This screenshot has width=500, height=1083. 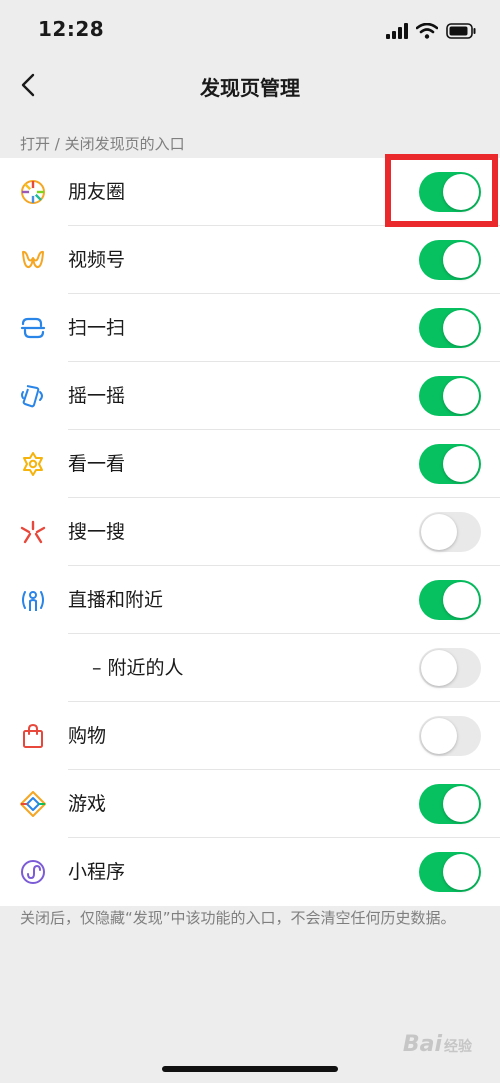 I want to click on list-item-scan: 扫一扫, so click(x=250, y=328).